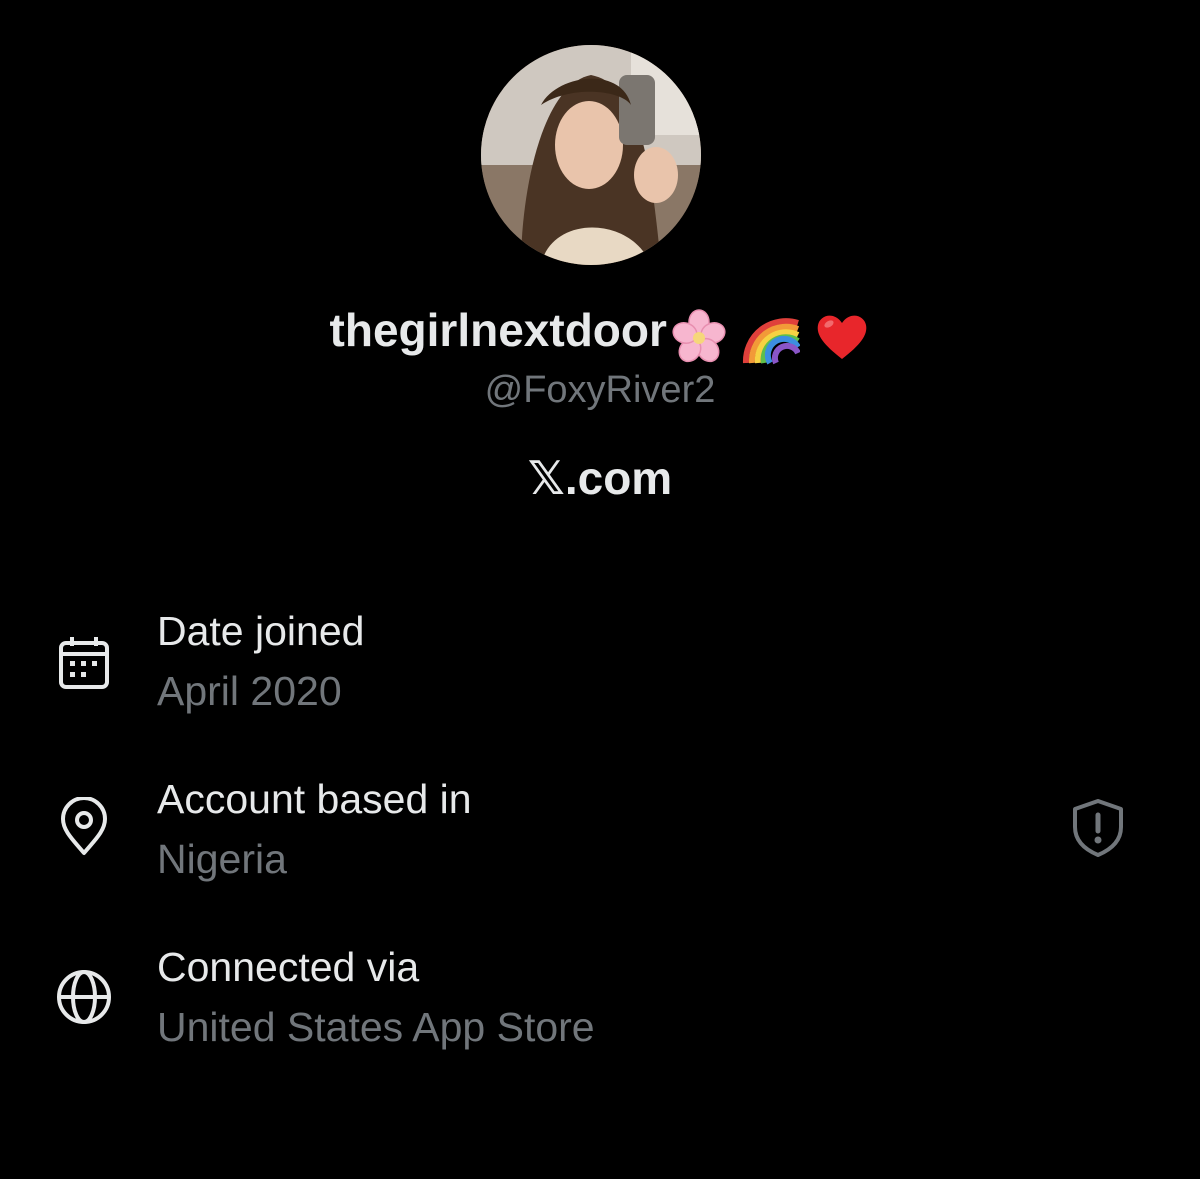  What do you see at coordinates (84, 663) in the screenshot?
I see `calendar-icon` at bounding box center [84, 663].